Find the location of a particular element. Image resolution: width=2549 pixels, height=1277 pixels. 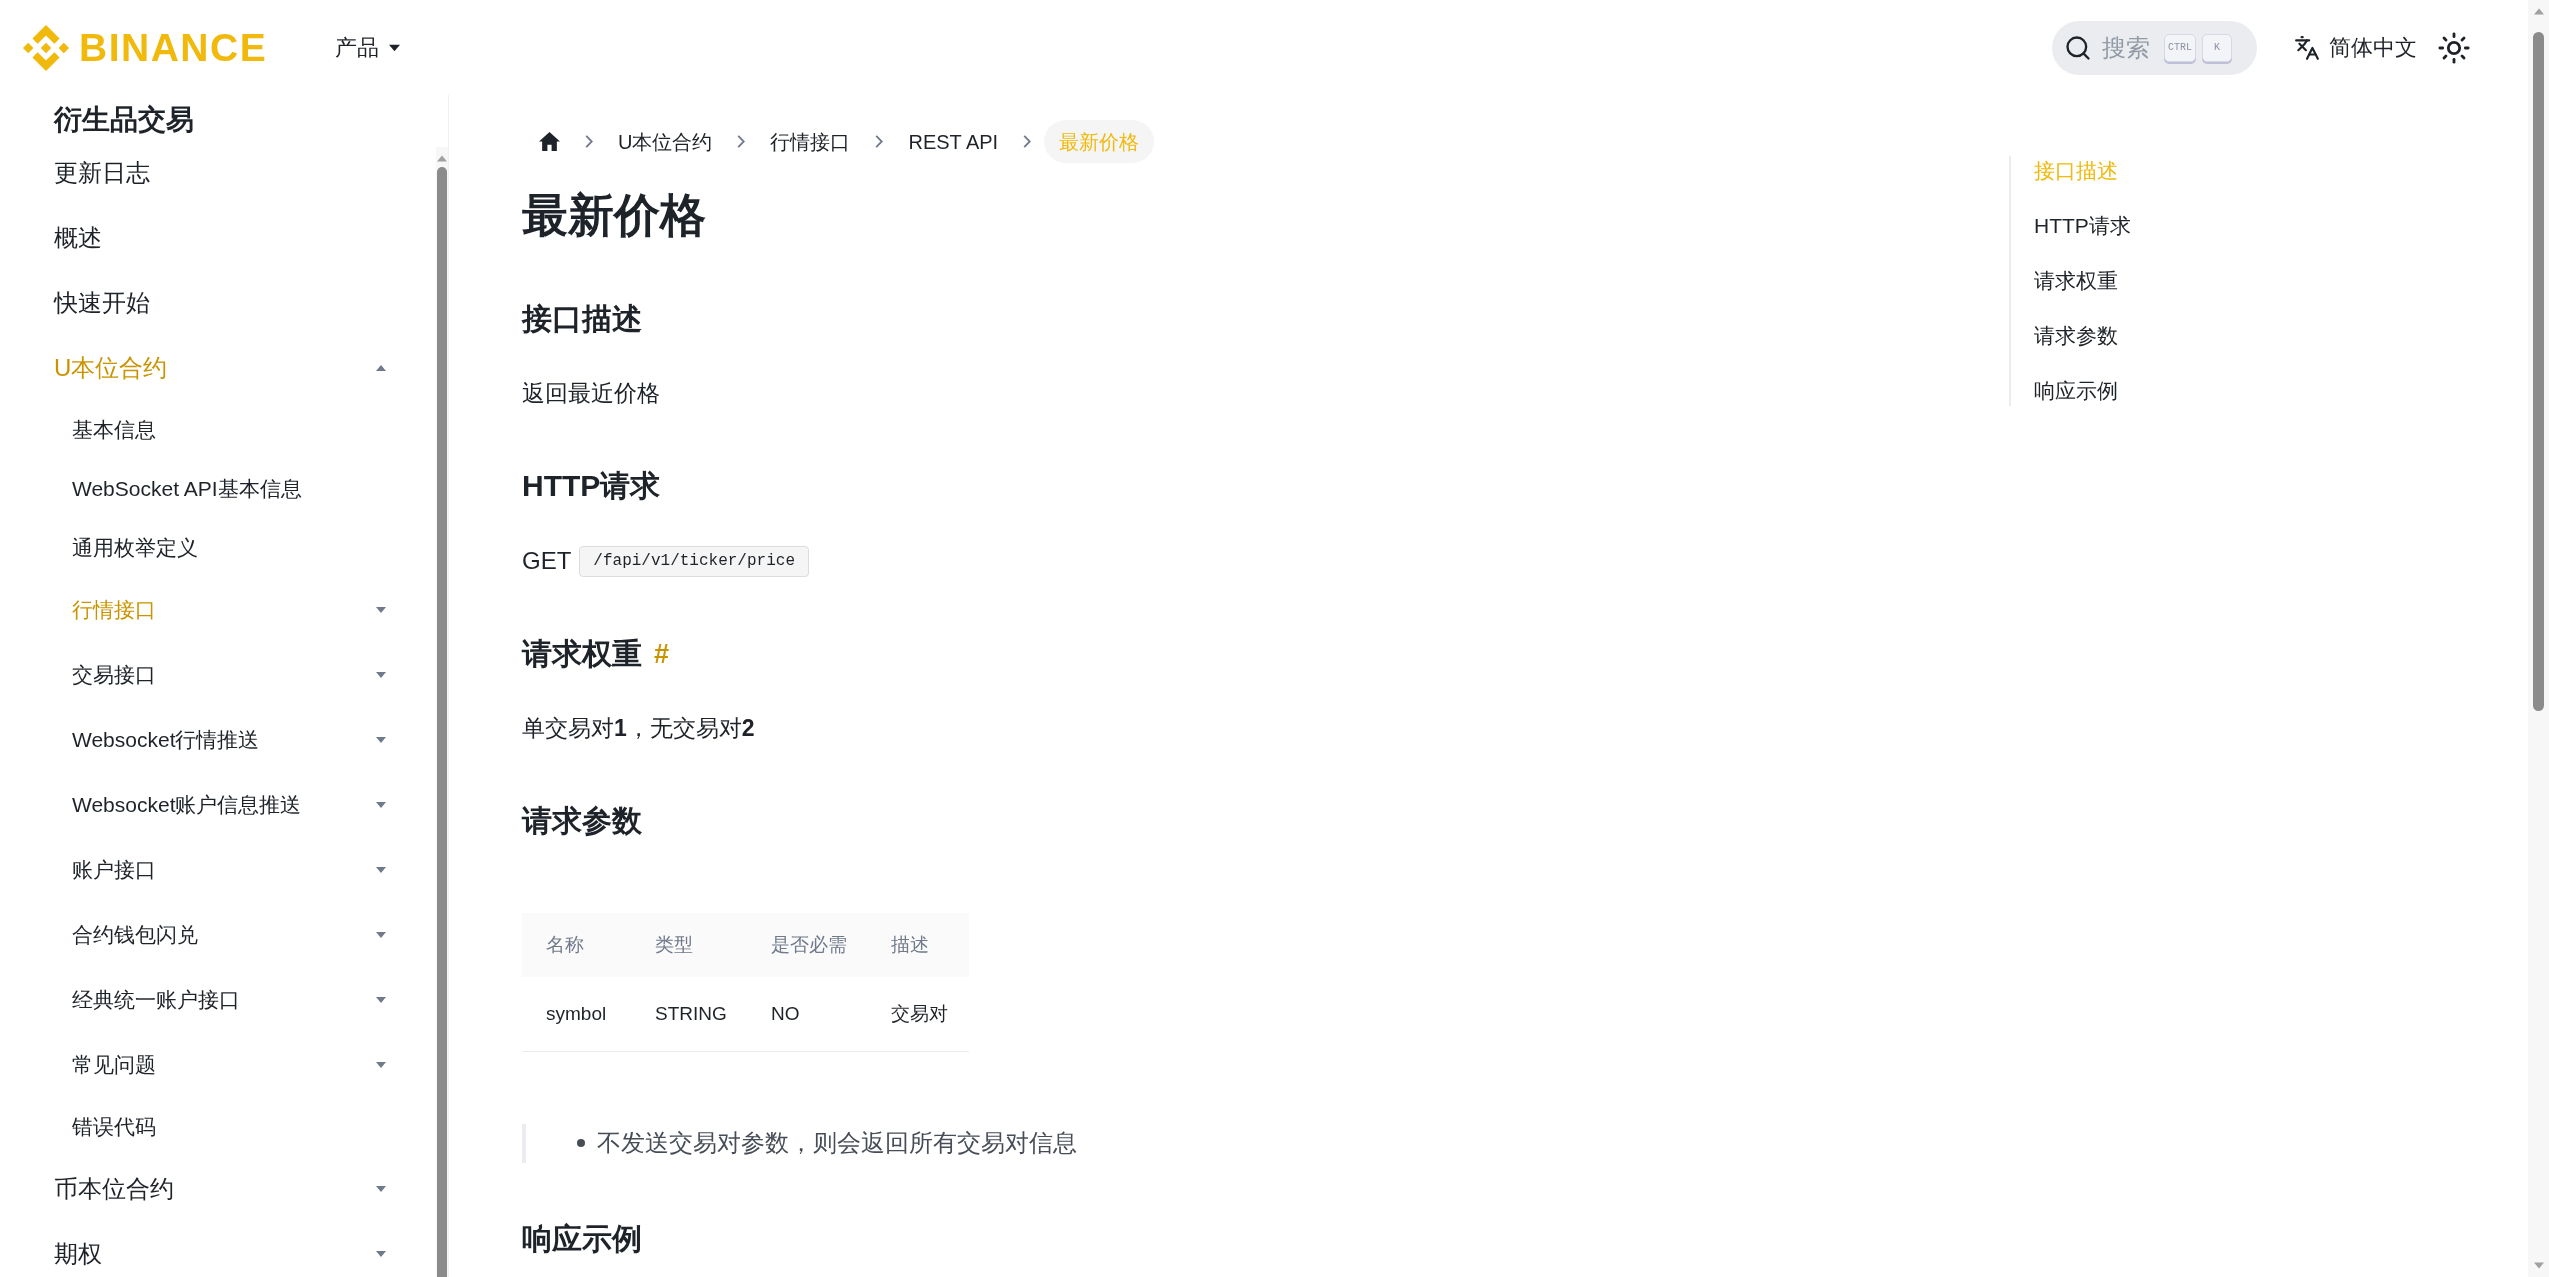

sun-icon is located at coordinates (2454, 47).